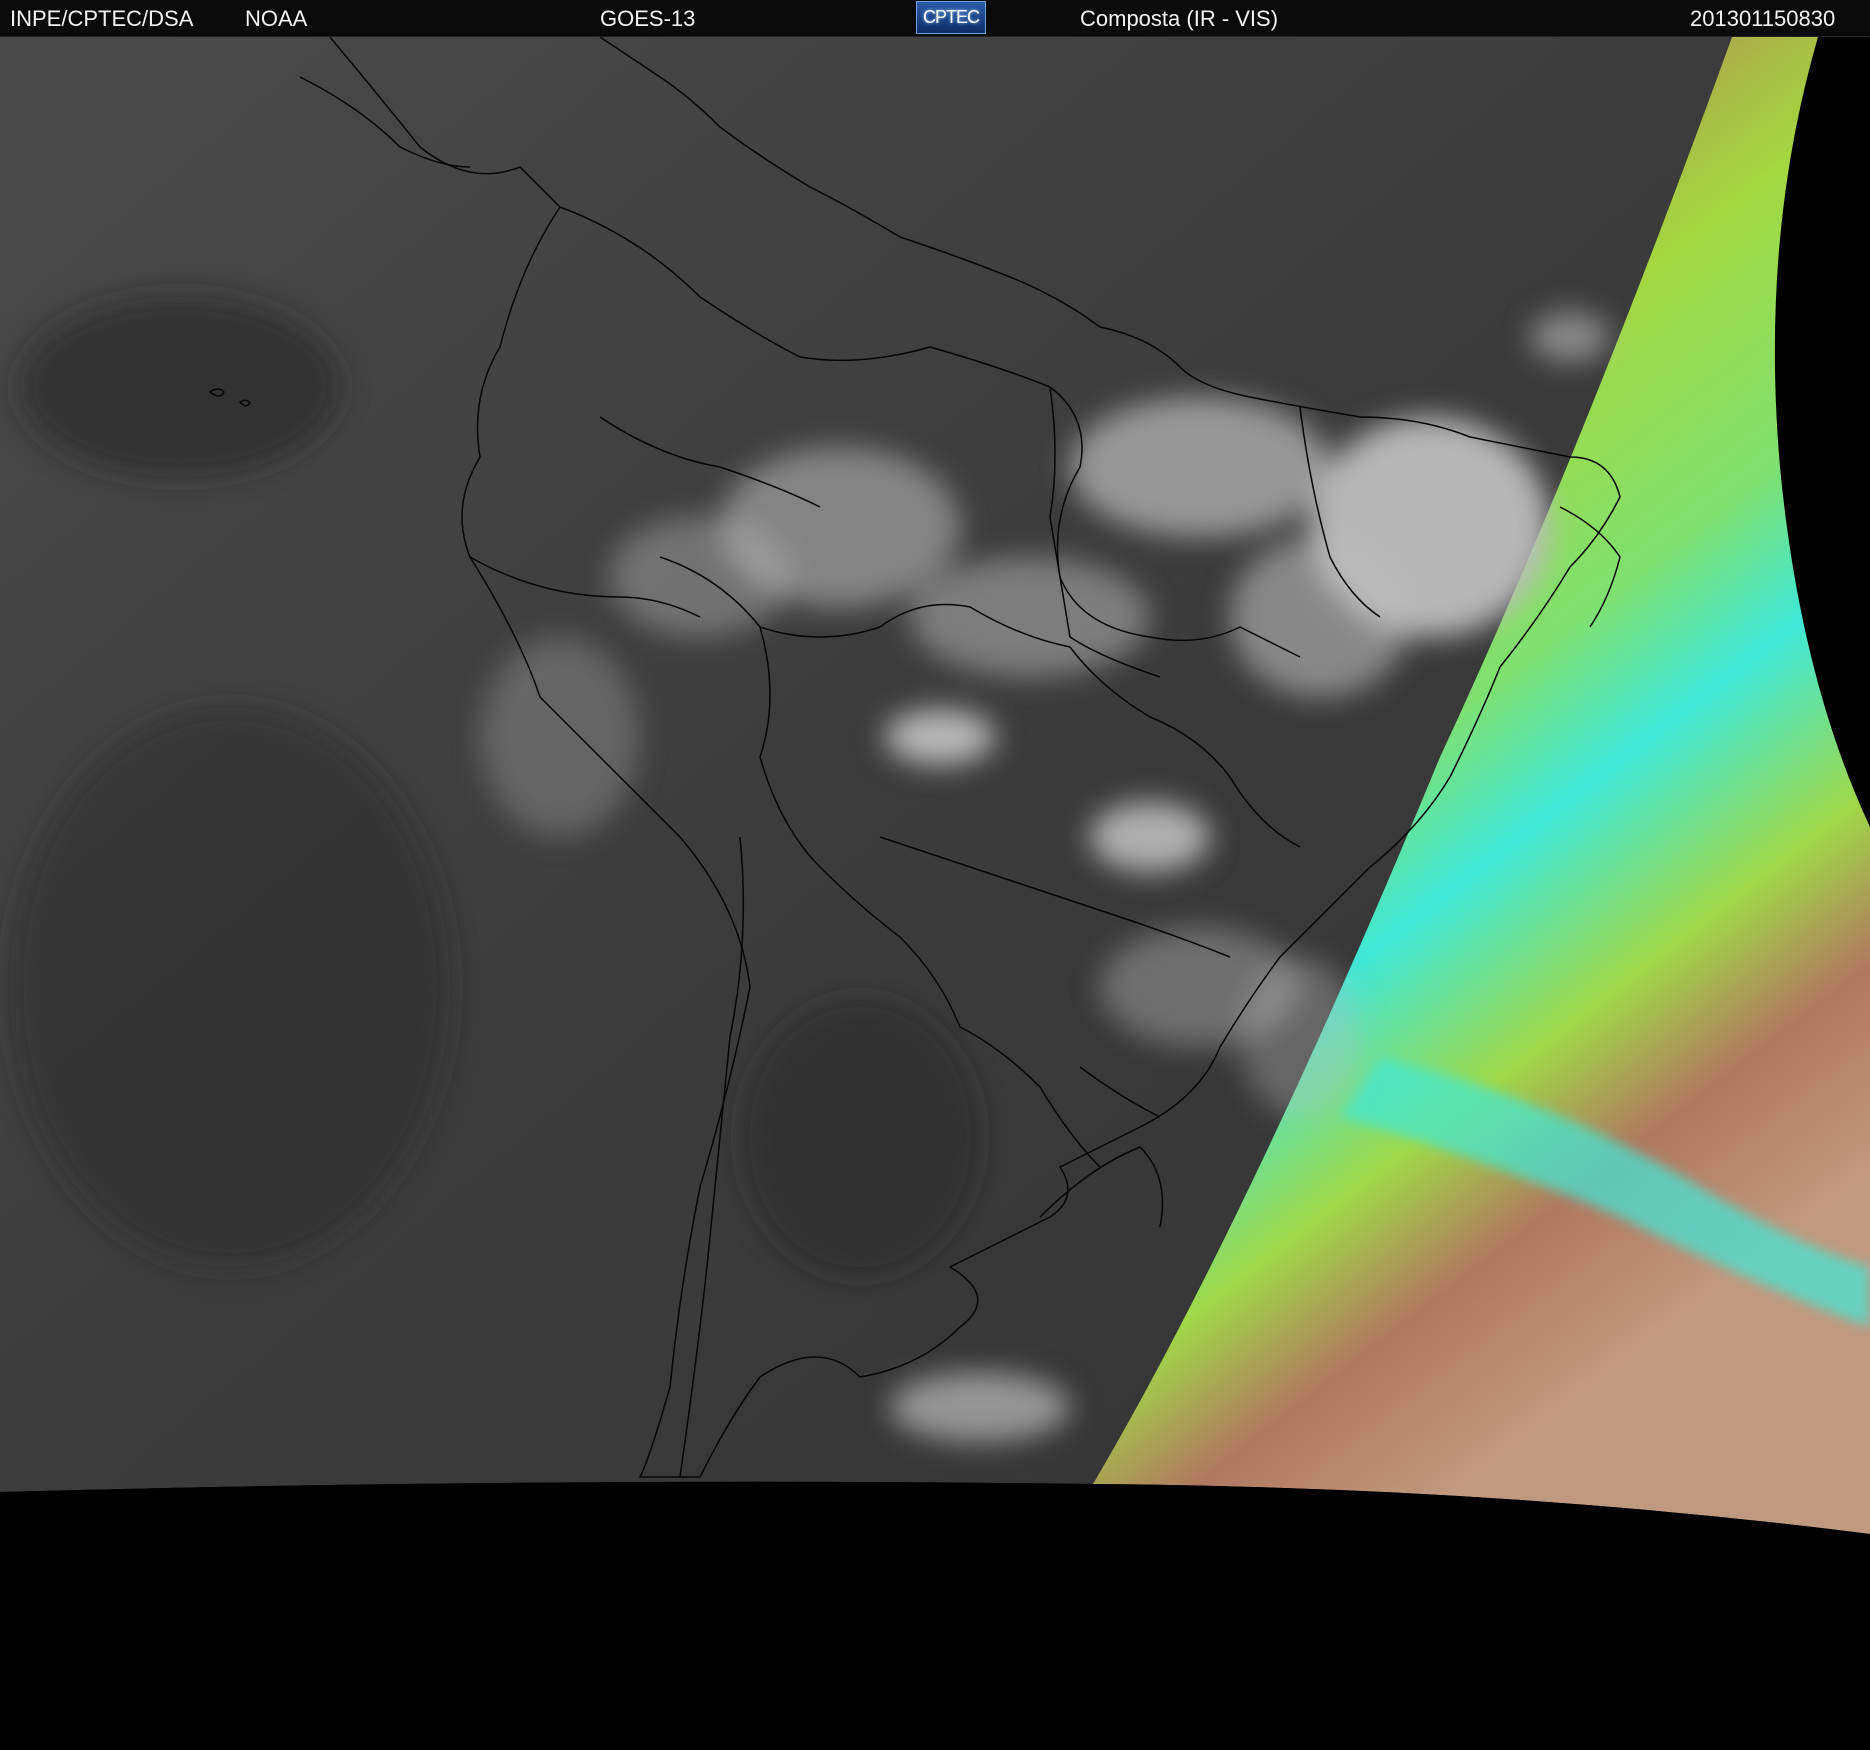  I want to click on timestamp-label: 201301150830, so click(1763, 18).